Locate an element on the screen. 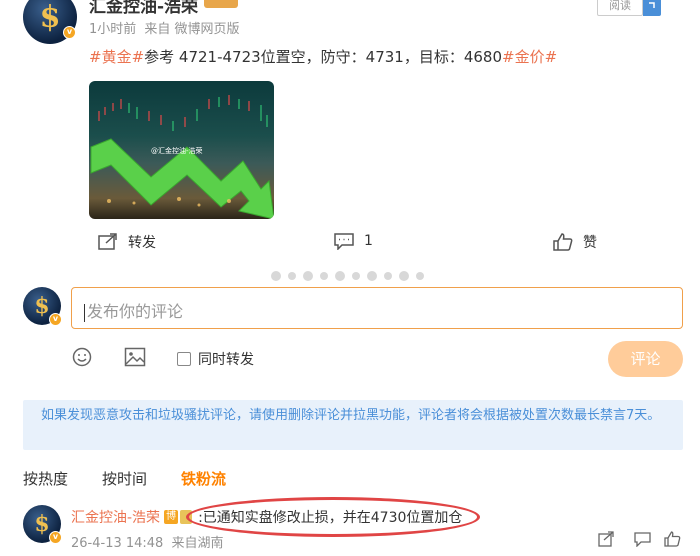 This screenshot has width=700, height=556. hashtag-gold: #黄金# is located at coordinates (116, 57).